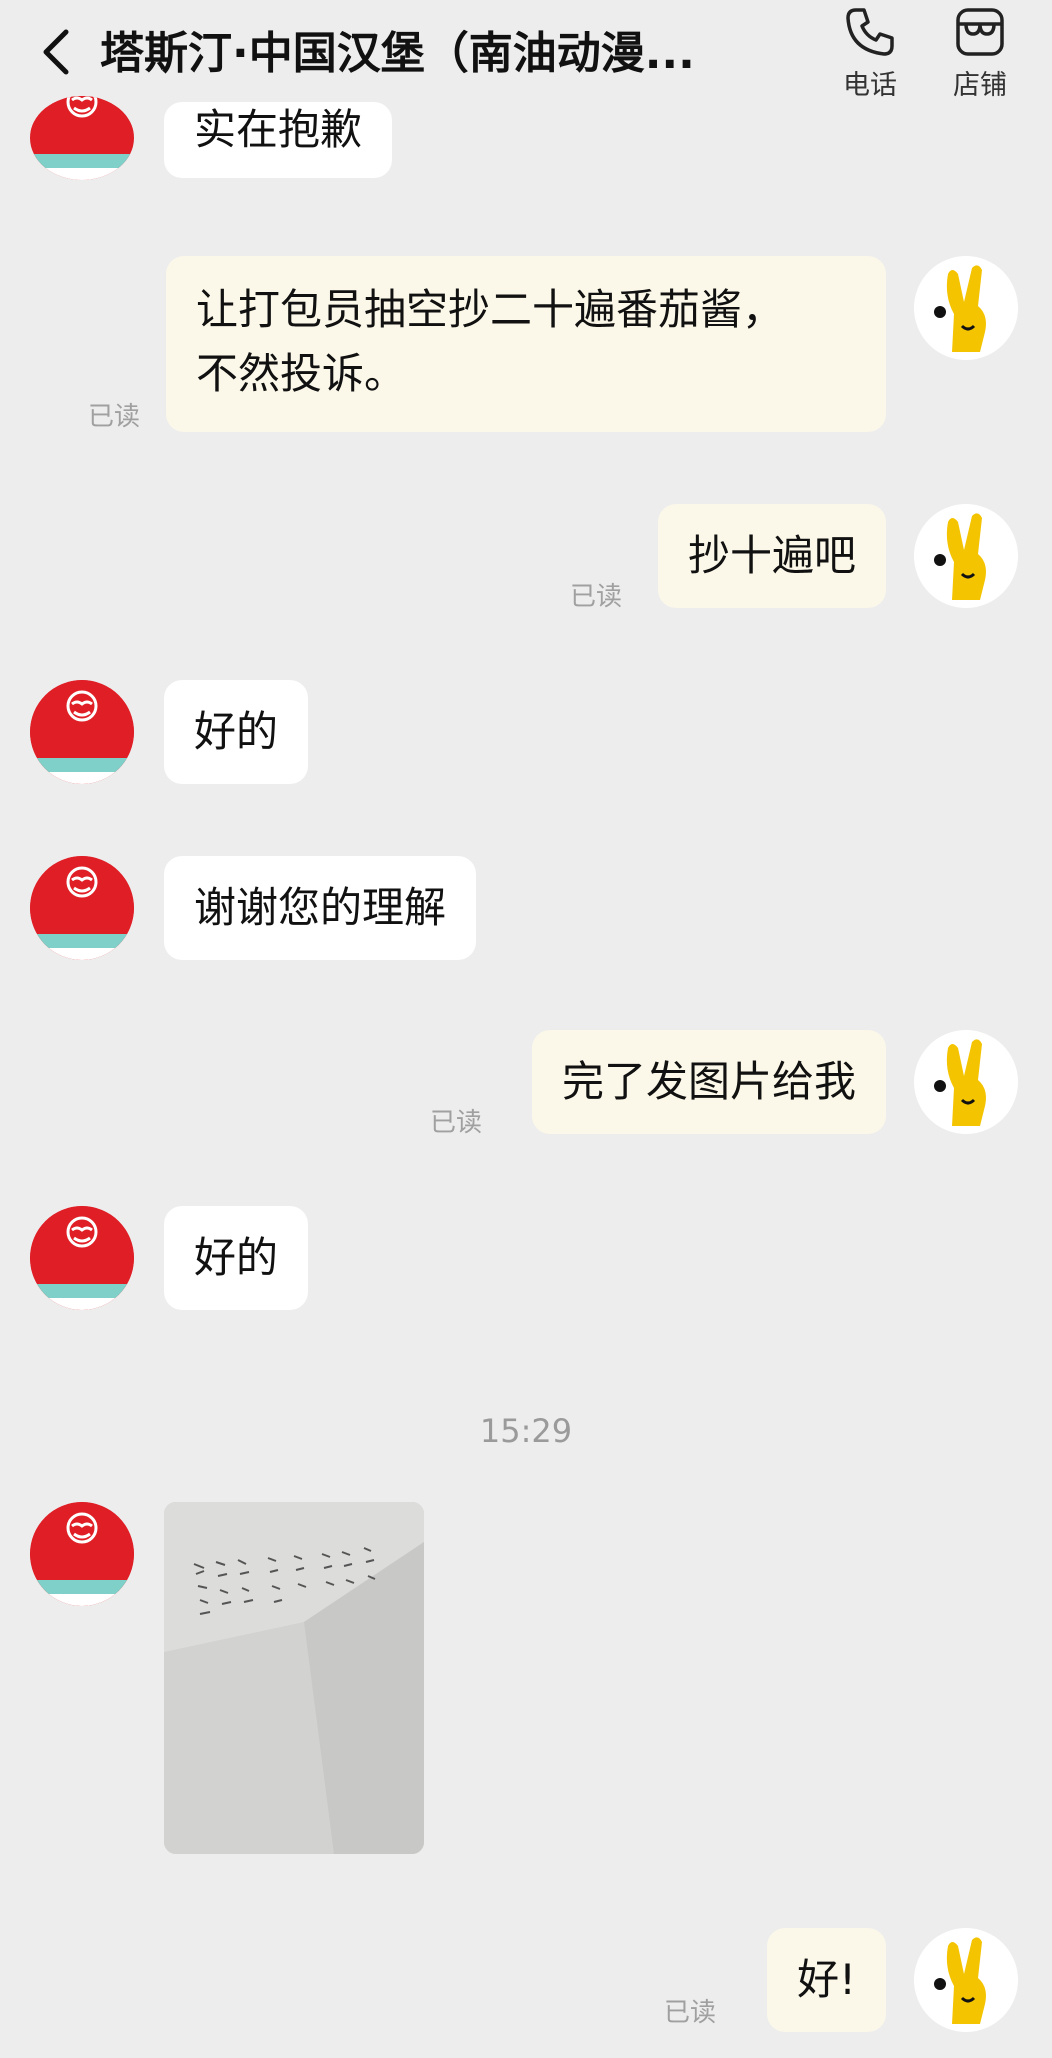 The image size is (1052, 2058). I want to click on message-bubble: 抄十遍吧, so click(771, 556).